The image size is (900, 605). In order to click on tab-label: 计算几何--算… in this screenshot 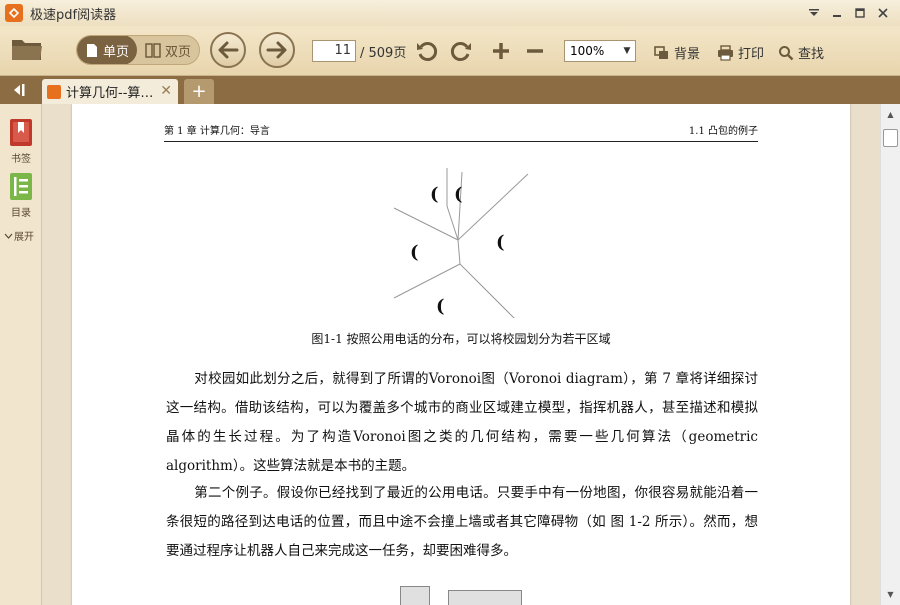, I will do `click(110, 93)`.